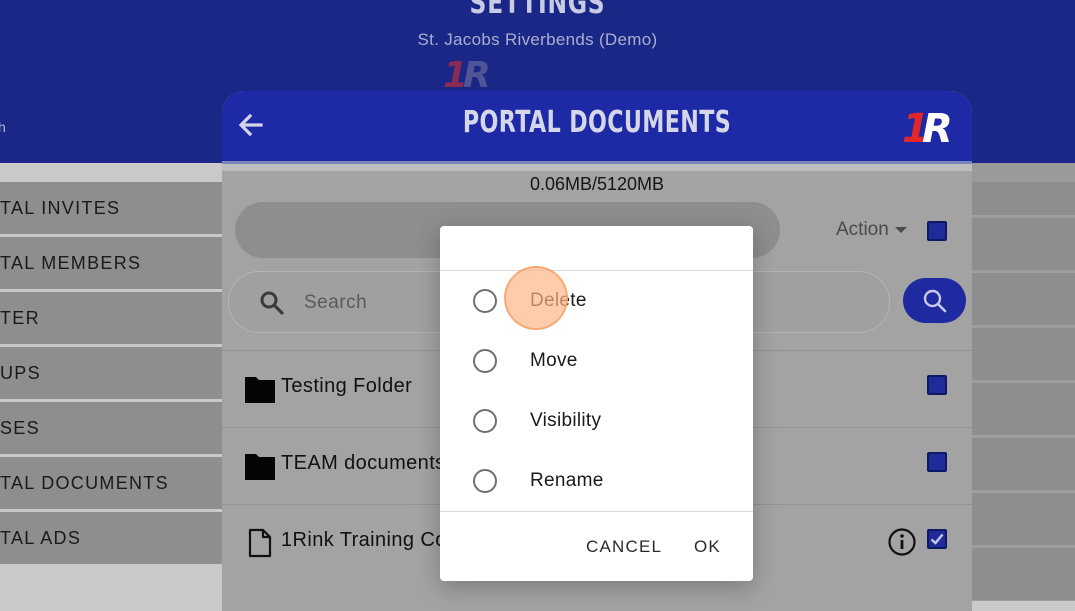 The height and width of the screenshot is (611, 1075). What do you see at coordinates (567, 480) in the screenshot?
I see `option-label: Rename` at bounding box center [567, 480].